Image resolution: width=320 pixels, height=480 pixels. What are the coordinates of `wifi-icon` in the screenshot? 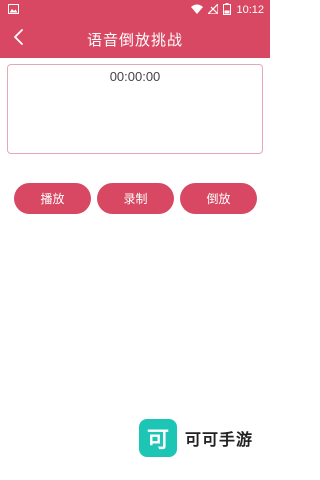 It's located at (197, 10).